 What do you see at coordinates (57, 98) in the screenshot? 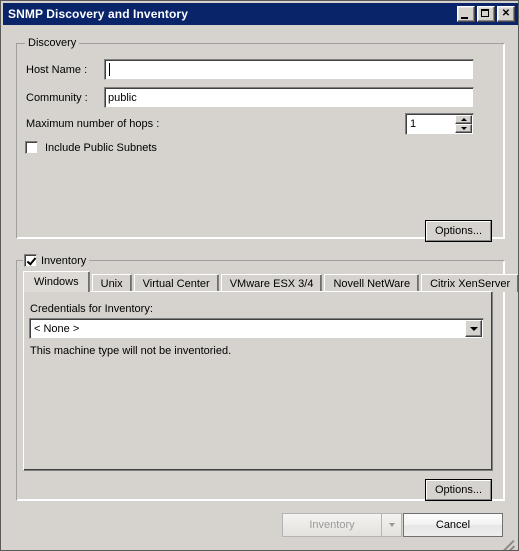
I see `community-label: Community :` at bounding box center [57, 98].